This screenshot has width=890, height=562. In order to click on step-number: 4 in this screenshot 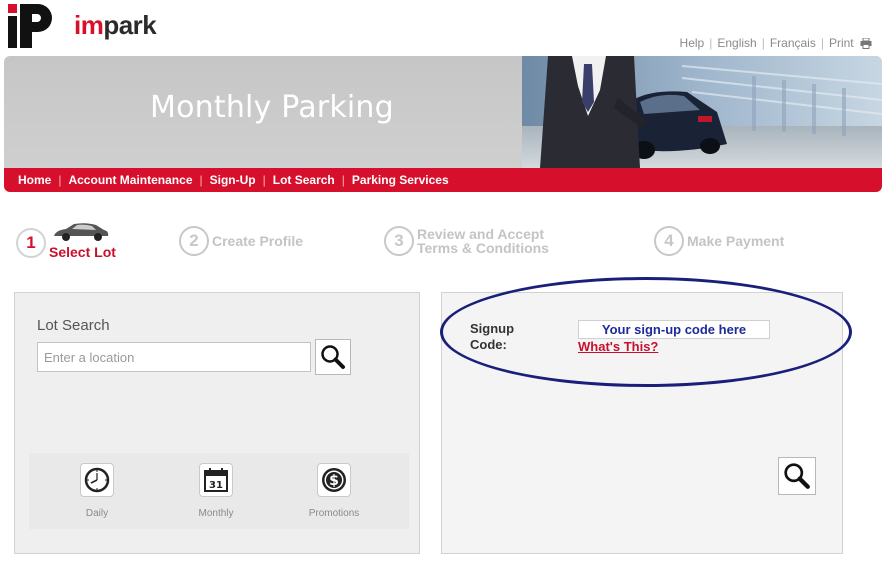, I will do `click(669, 241)`.